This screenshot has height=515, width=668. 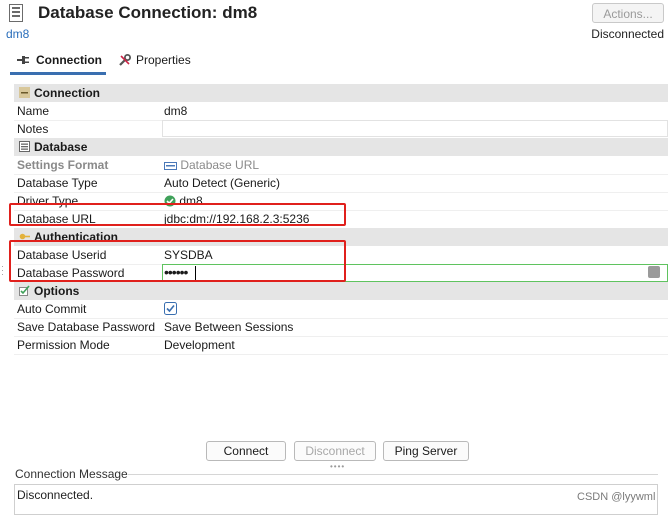 I want to click on tab-connection: Connection, so click(x=59, y=60).